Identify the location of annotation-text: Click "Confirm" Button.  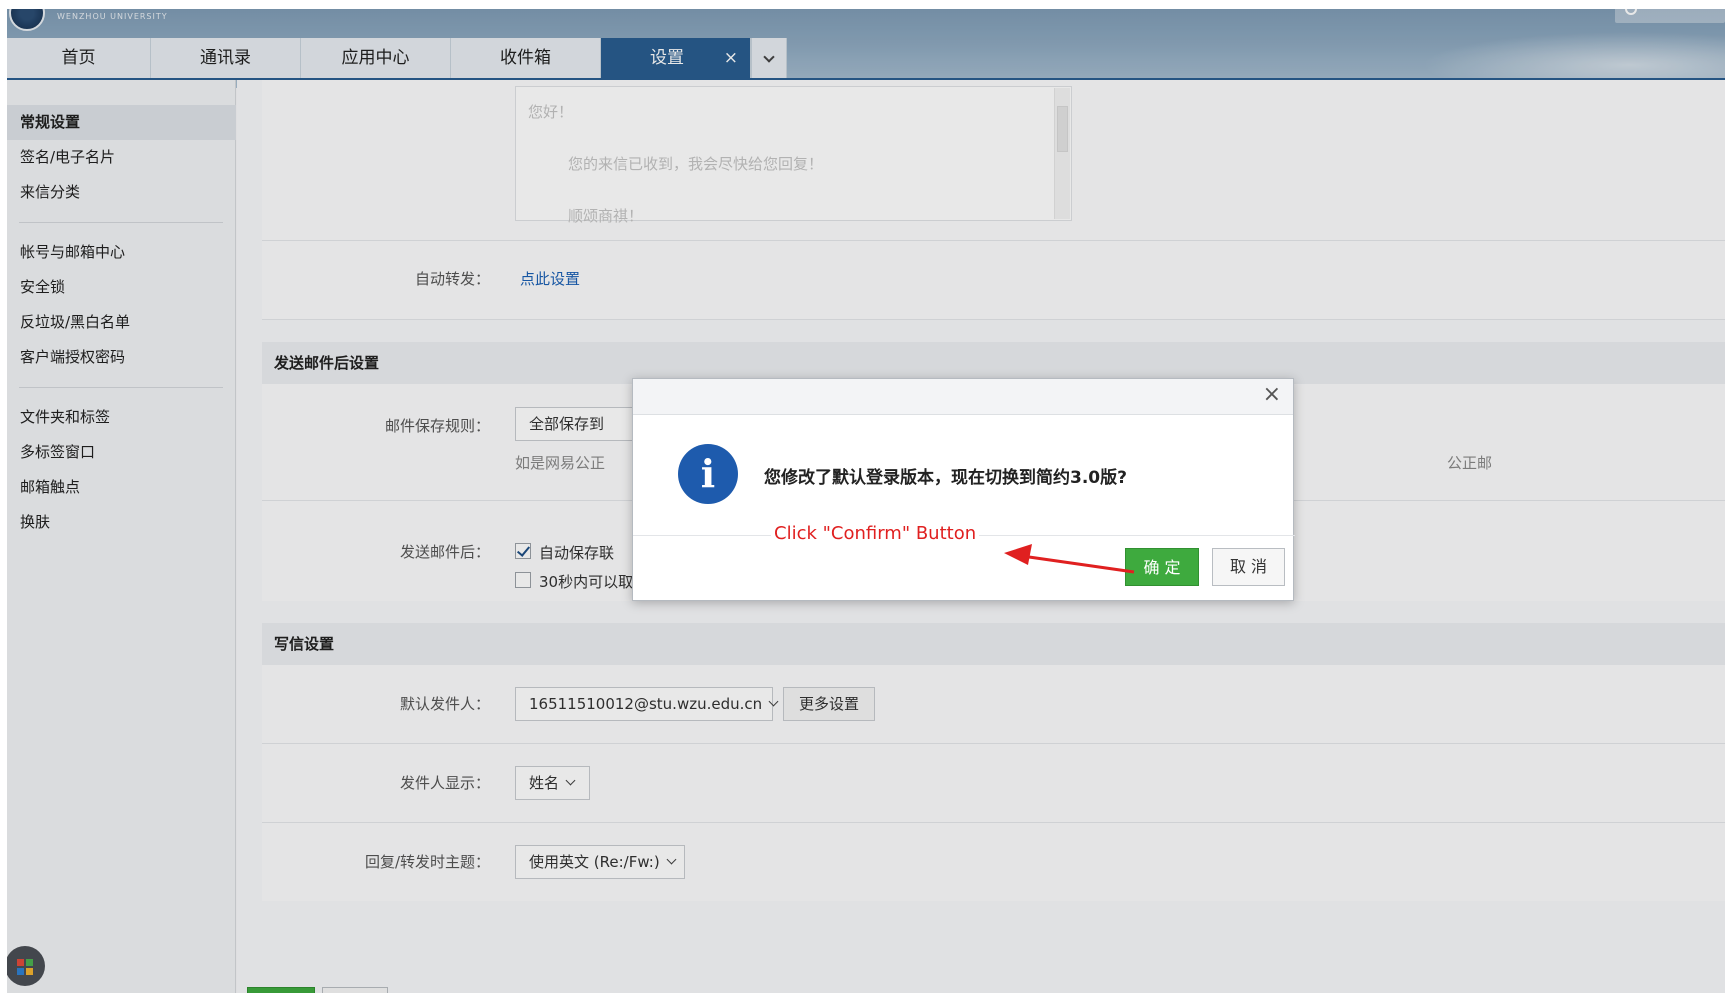
(875, 533).